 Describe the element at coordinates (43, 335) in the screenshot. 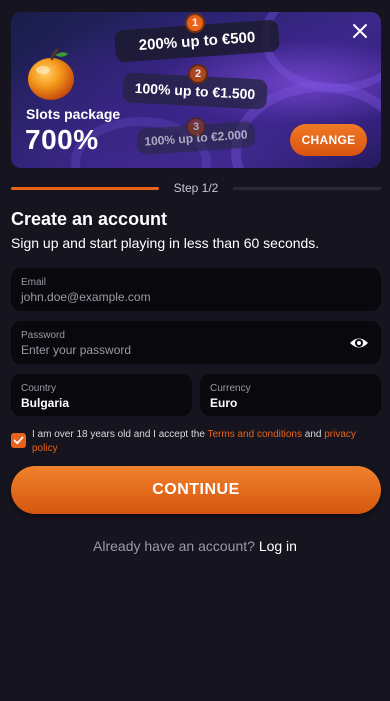

I see `password-label: Password` at that location.